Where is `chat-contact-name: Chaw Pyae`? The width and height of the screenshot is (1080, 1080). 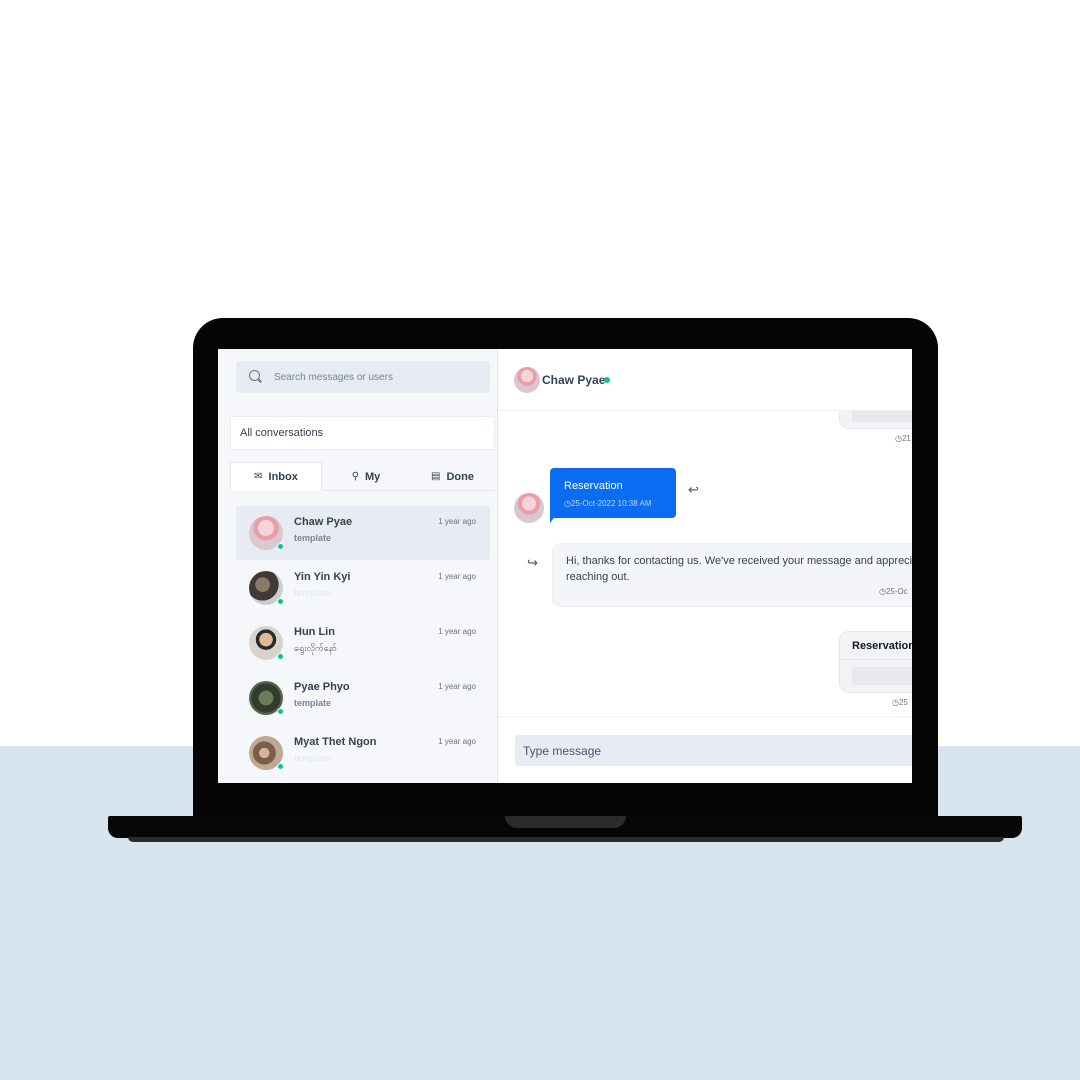
chat-contact-name: Chaw Pyae is located at coordinates (573, 380).